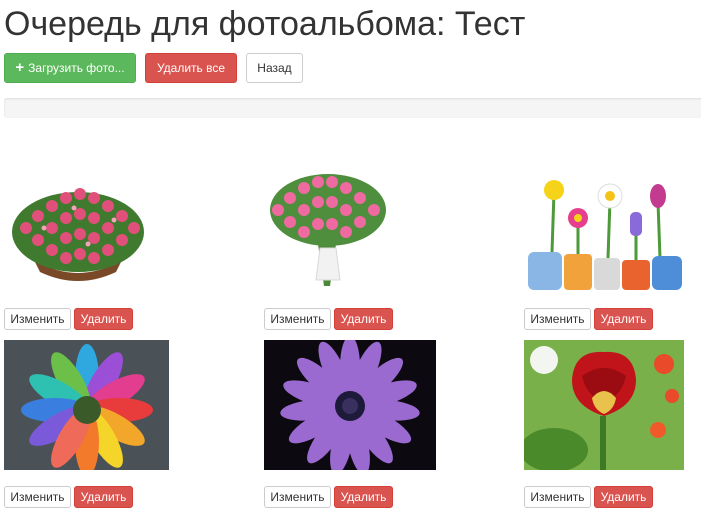 The image size is (701, 511). What do you see at coordinates (363, 319) in the screenshot?
I see `delete-photo-2-button: Удалить` at bounding box center [363, 319].